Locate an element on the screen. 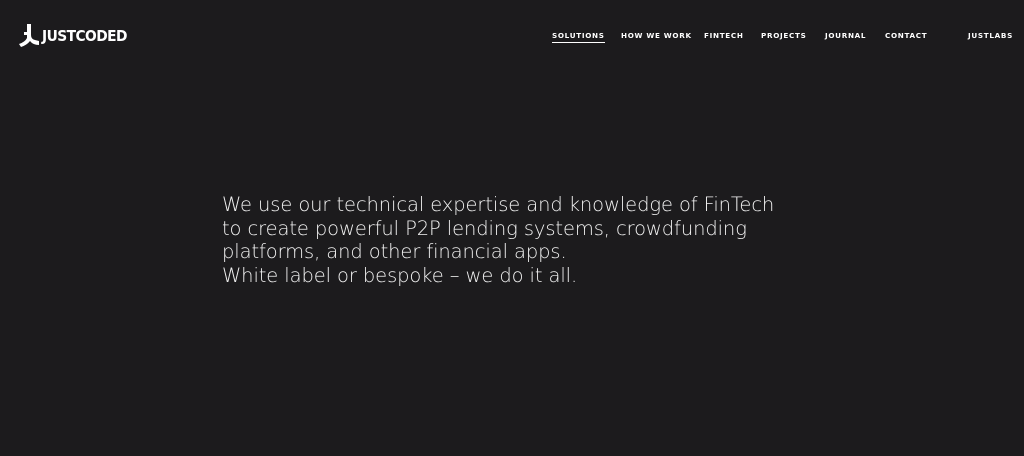  nav-item-journal: JOURNAL is located at coordinates (845, 36).